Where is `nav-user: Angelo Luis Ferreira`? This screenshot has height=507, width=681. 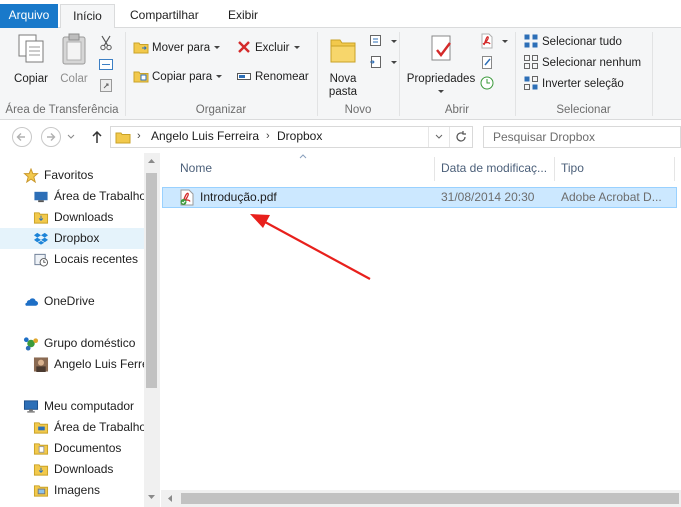
nav-user: Angelo Luis Ferreira is located at coordinates (72, 364).